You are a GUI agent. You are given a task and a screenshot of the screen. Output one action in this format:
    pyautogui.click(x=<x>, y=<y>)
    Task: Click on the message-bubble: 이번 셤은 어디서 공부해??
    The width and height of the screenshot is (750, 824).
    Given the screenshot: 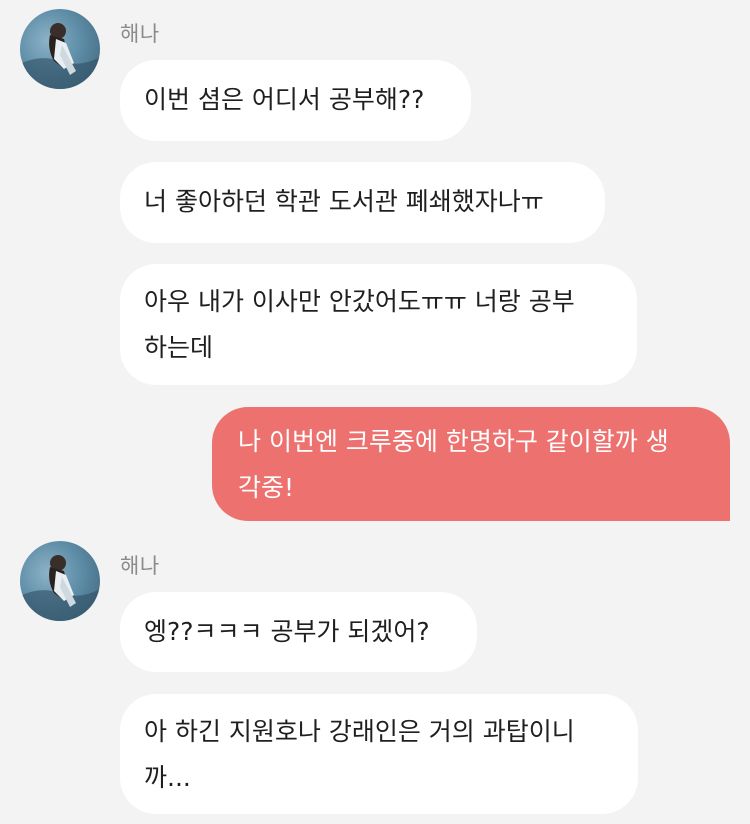 What is the action you would take?
    pyautogui.click(x=295, y=100)
    